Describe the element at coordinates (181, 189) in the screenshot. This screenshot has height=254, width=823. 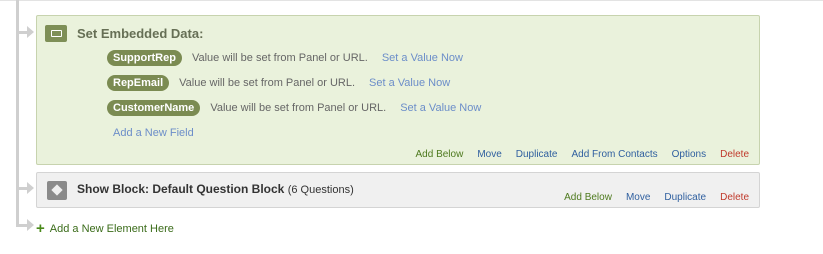
I see `show-block-name: Show Block: Default Question Block` at that location.